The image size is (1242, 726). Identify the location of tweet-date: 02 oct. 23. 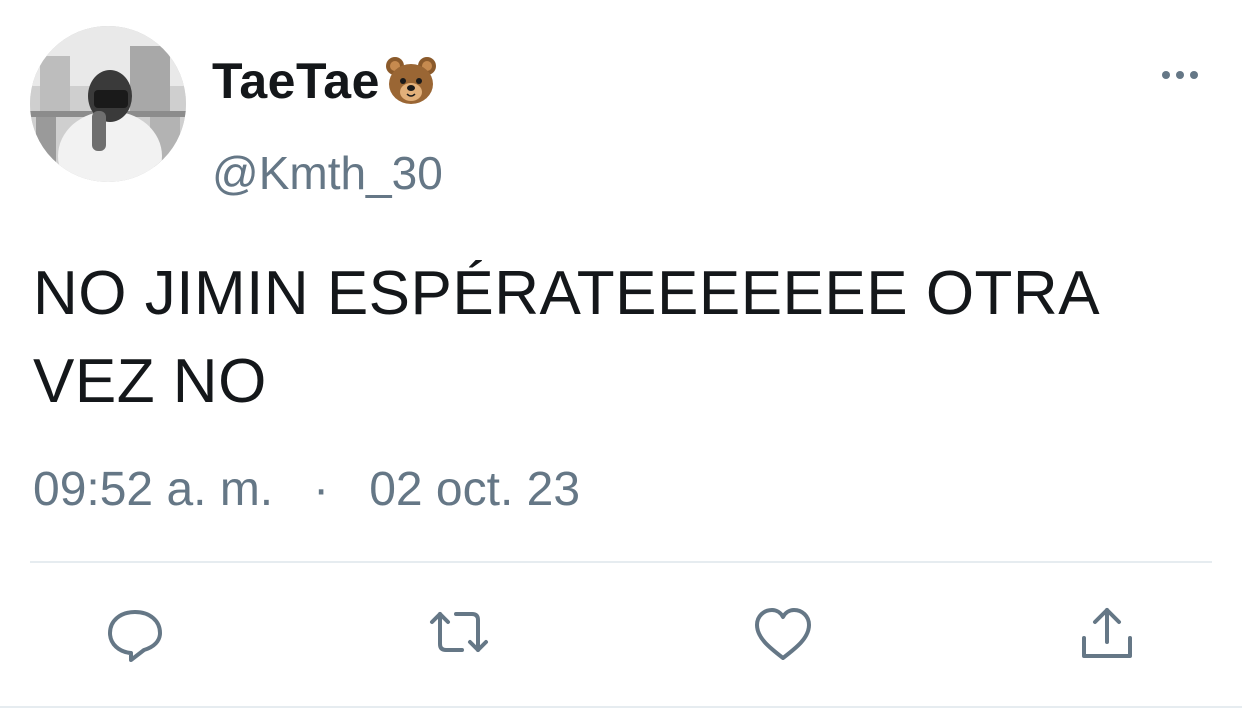
(474, 489).